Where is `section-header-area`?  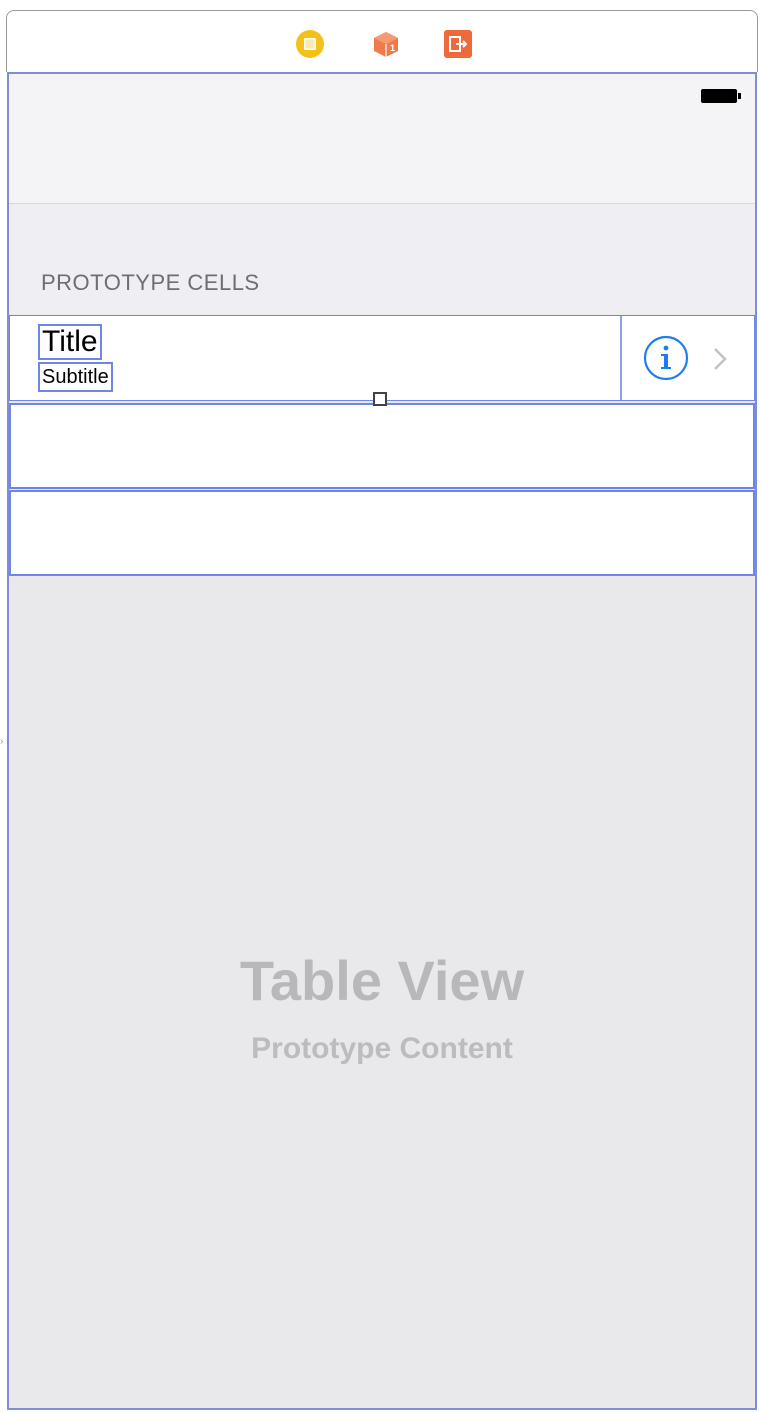 section-header-area is located at coordinates (382, 259).